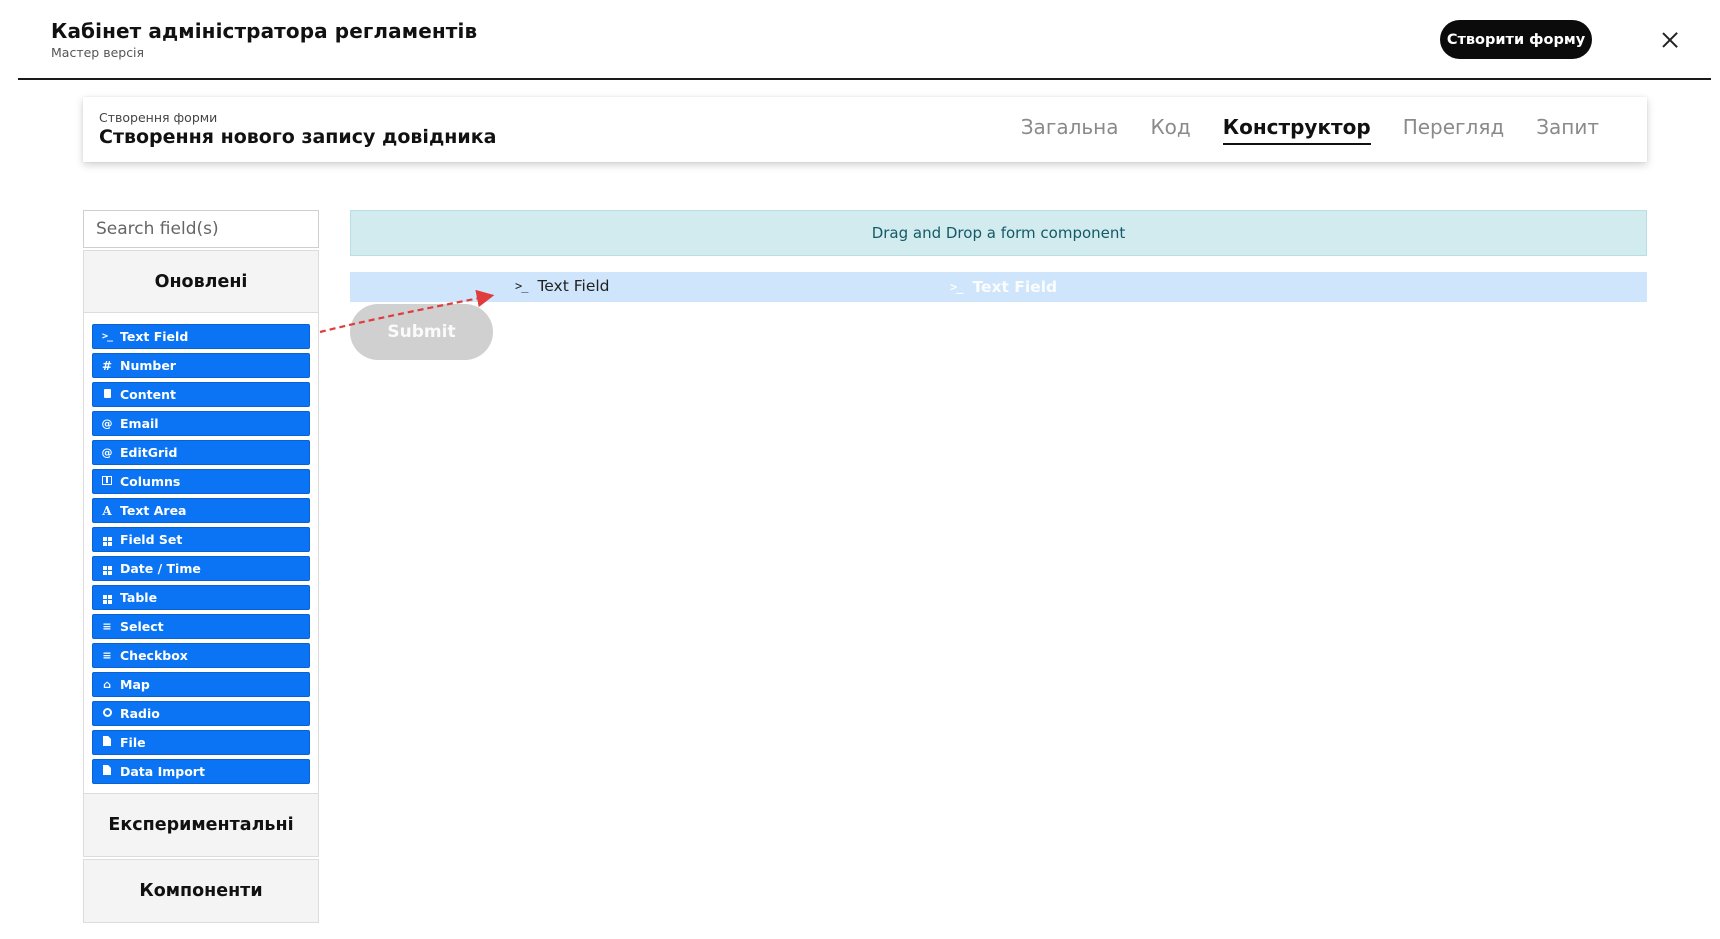 The width and height of the screenshot is (1720, 939). I want to click on drag-arrow, so click(407, 311).